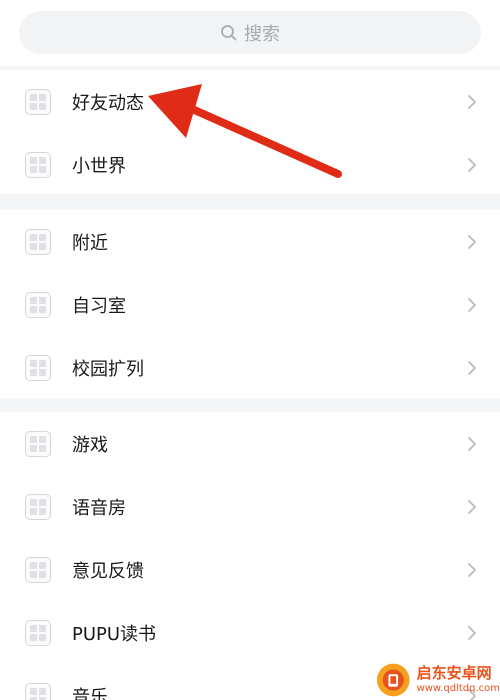 This screenshot has height=700, width=500. I want to click on menu-item-games: 游戏, so click(250, 443).